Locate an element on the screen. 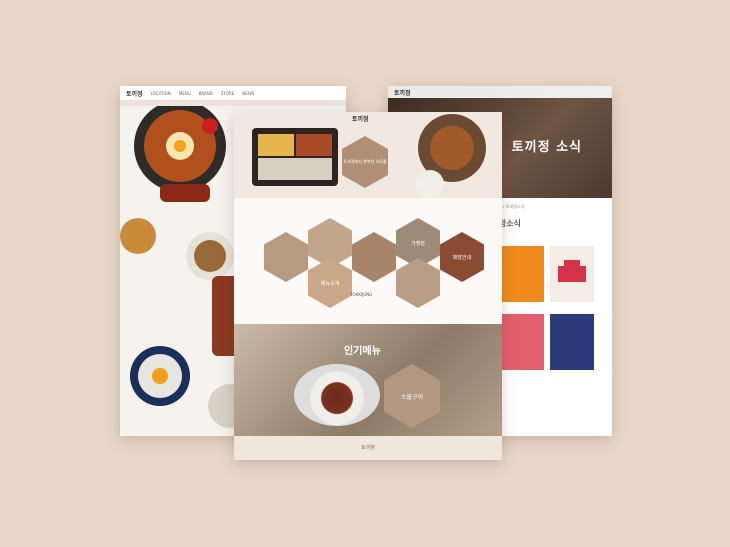 The image size is (730, 547). center-footer: 토끼정 is located at coordinates (368, 448).